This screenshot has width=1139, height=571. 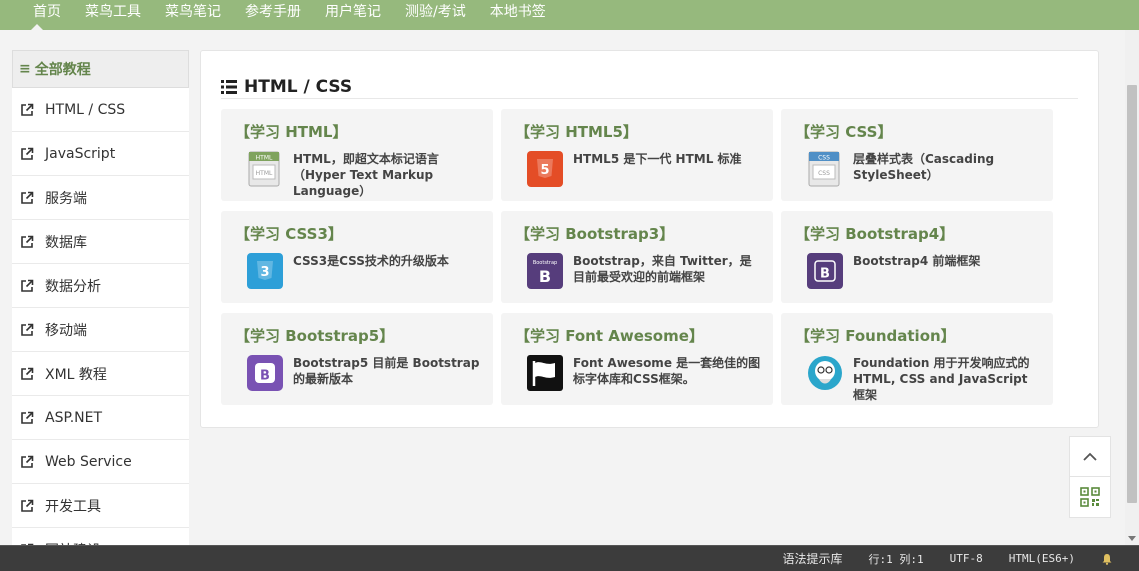 I want to click on sidebar-item: JavaScript, so click(x=100, y=154).